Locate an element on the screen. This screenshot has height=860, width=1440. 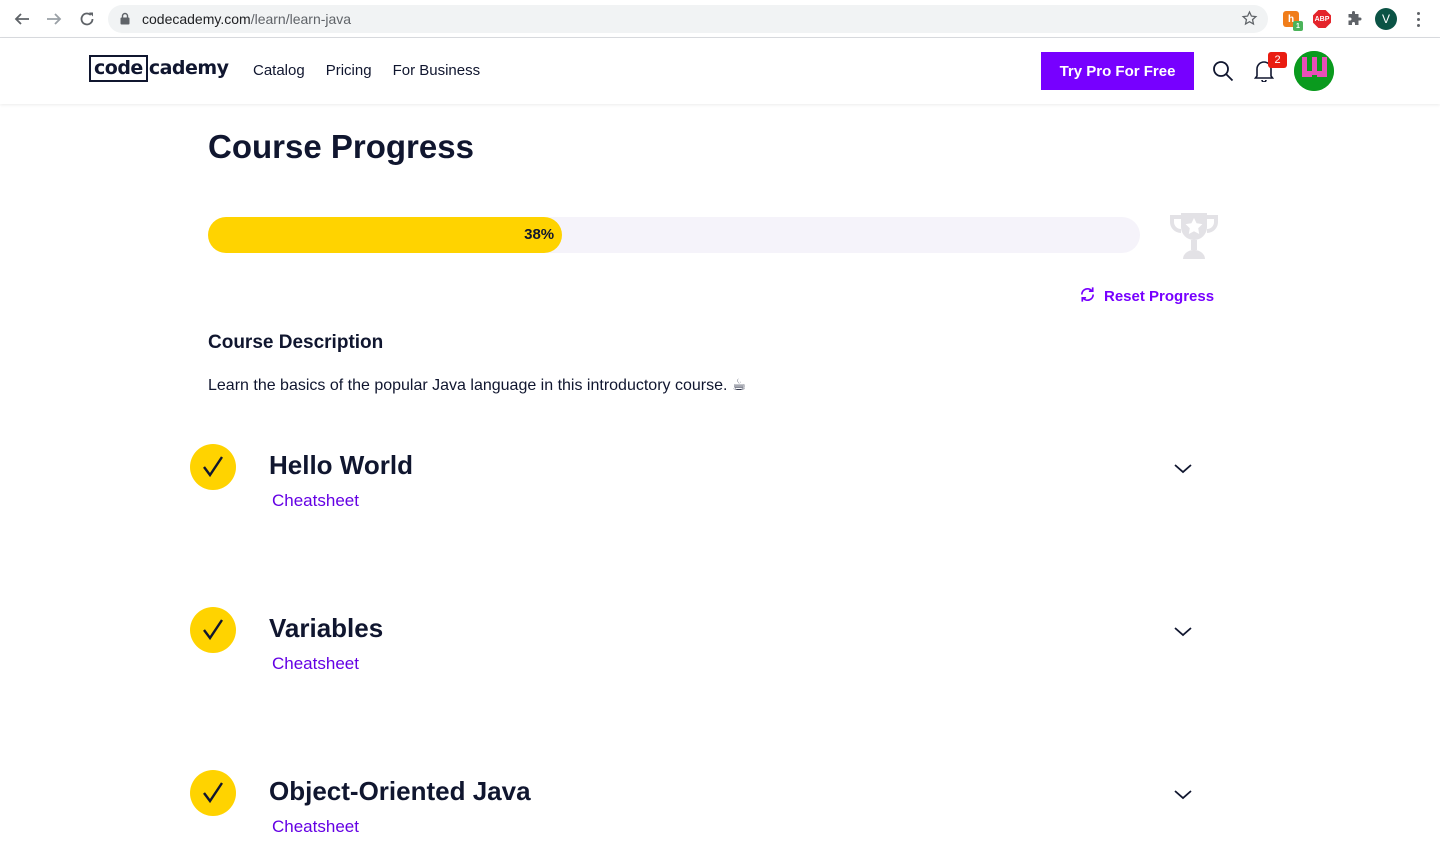
browser-toolbar: codecademy.com/learn/learn-java h1 ABP V is located at coordinates (720, 19).